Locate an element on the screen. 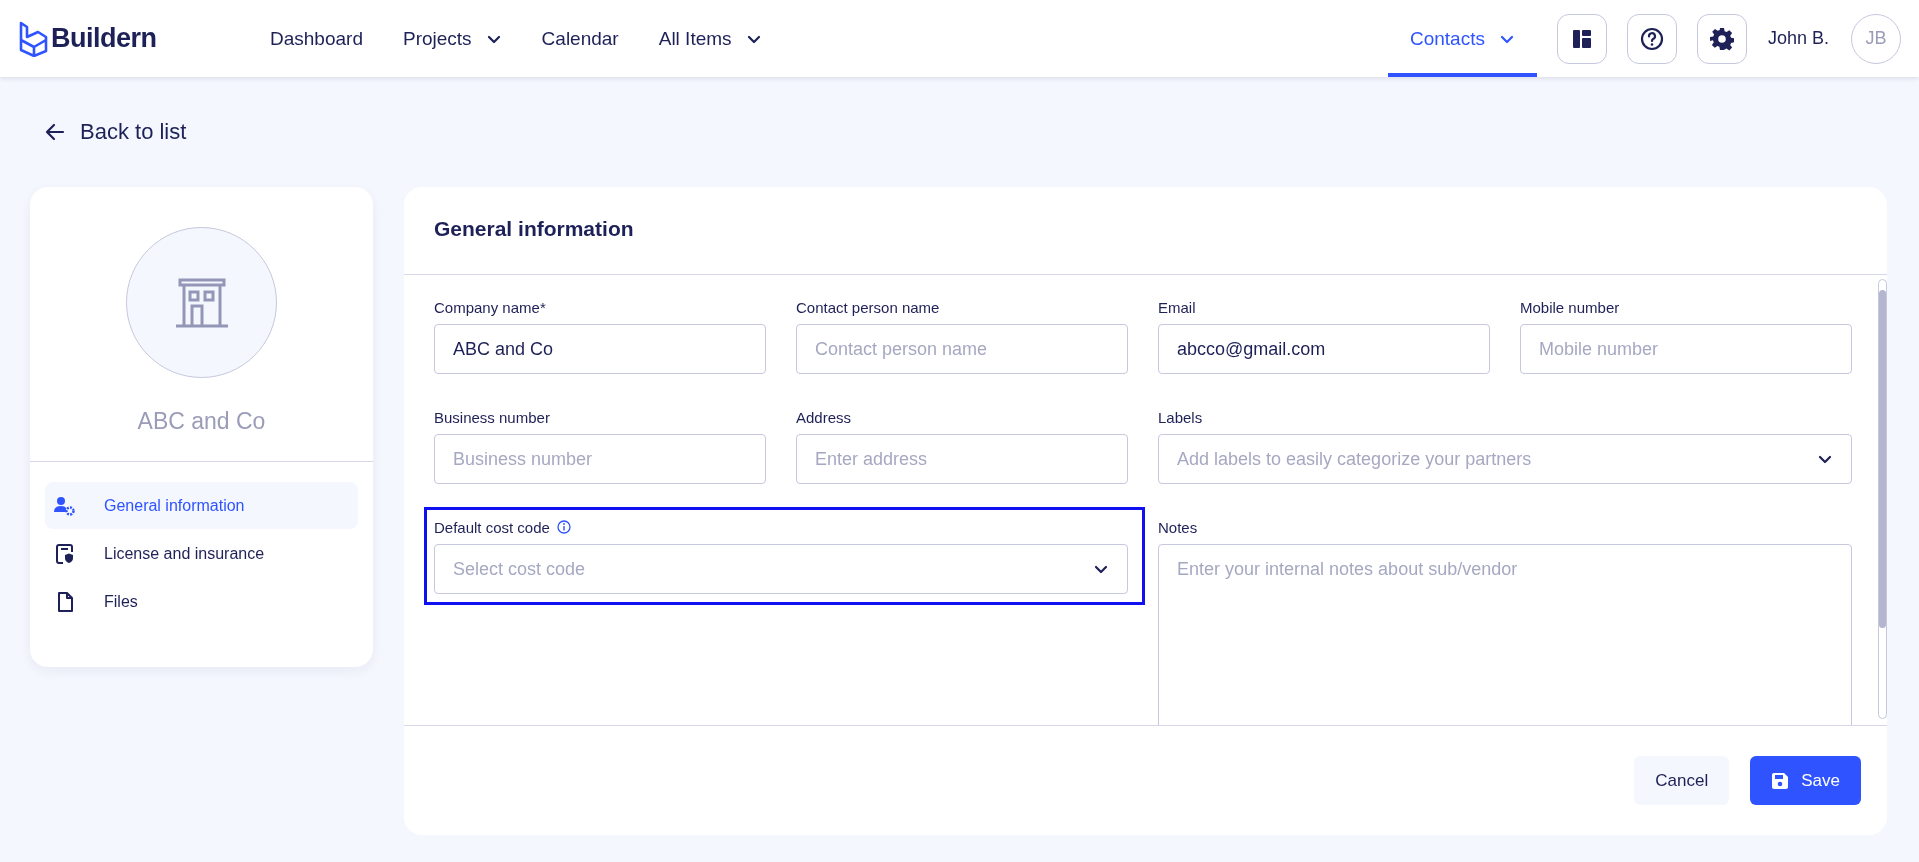 The height and width of the screenshot is (862, 1919). company-name: ABC and Co is located at coordinates (201, 421).